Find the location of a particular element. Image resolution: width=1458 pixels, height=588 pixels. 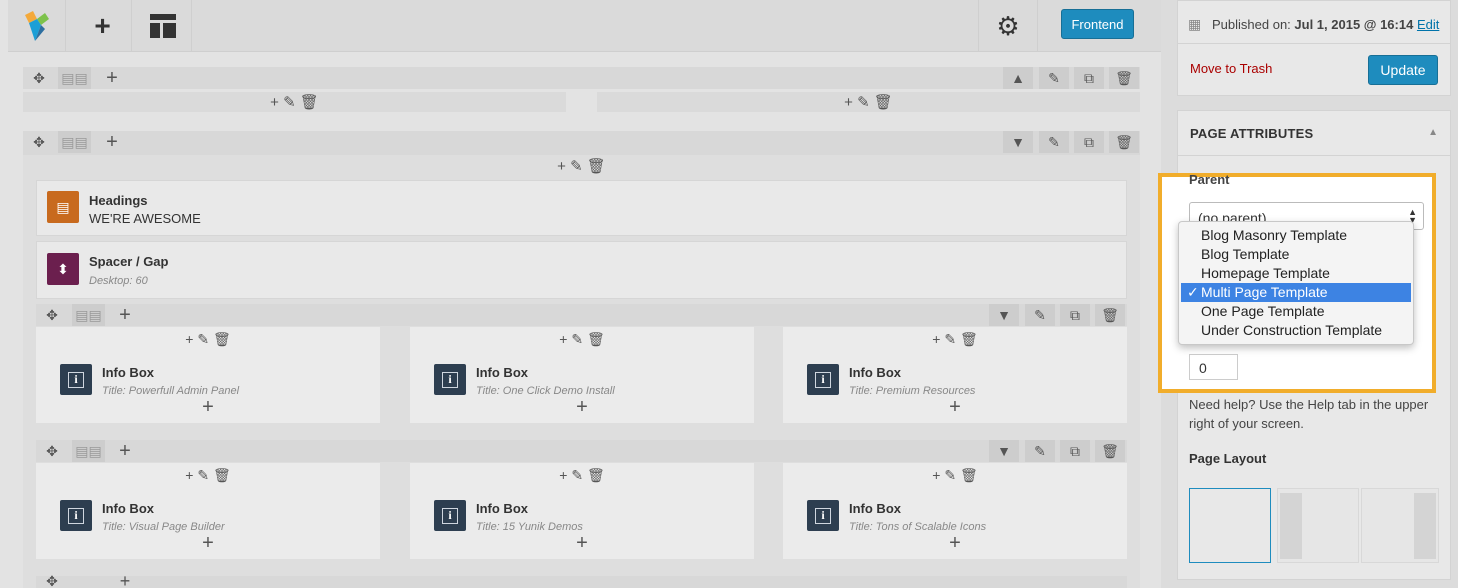

column-controls: + ✎ 🗑 is located at coordinates (581, 166).